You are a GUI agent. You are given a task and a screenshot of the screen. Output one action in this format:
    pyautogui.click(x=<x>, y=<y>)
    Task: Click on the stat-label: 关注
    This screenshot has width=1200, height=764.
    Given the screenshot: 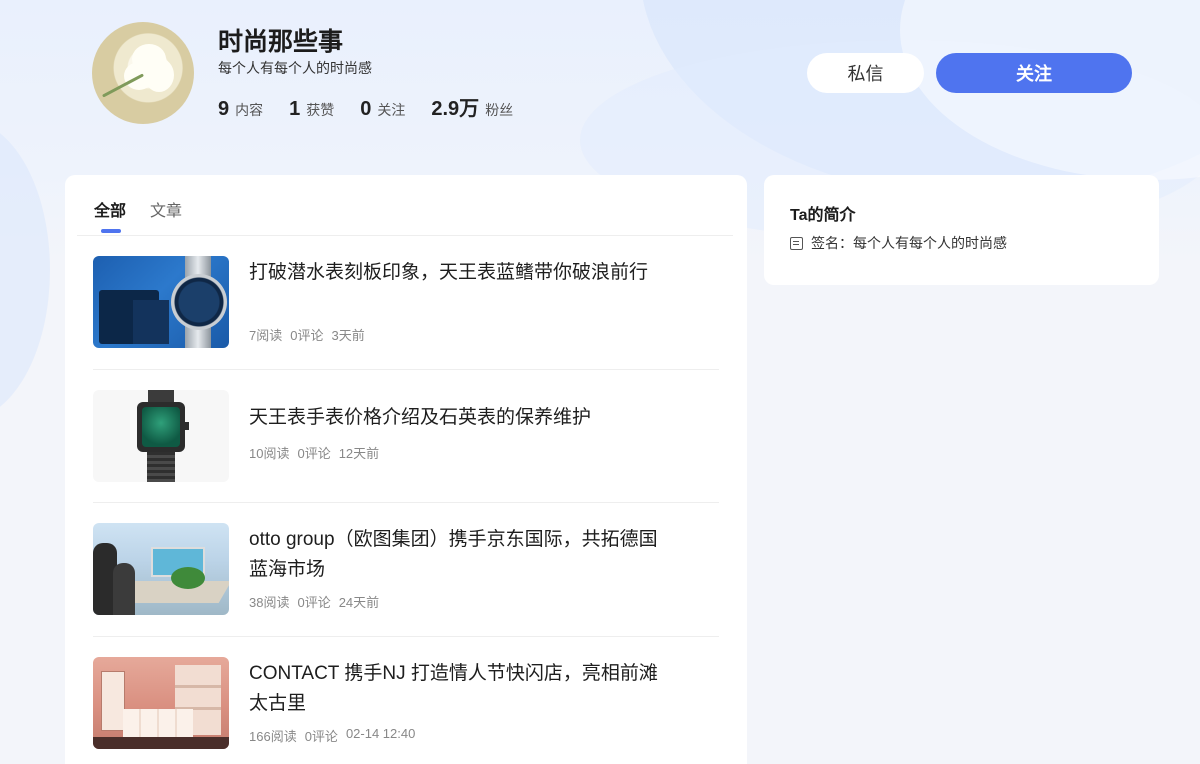 What is the action you would take?
    pyautogui.click(x=391, y=110)
    